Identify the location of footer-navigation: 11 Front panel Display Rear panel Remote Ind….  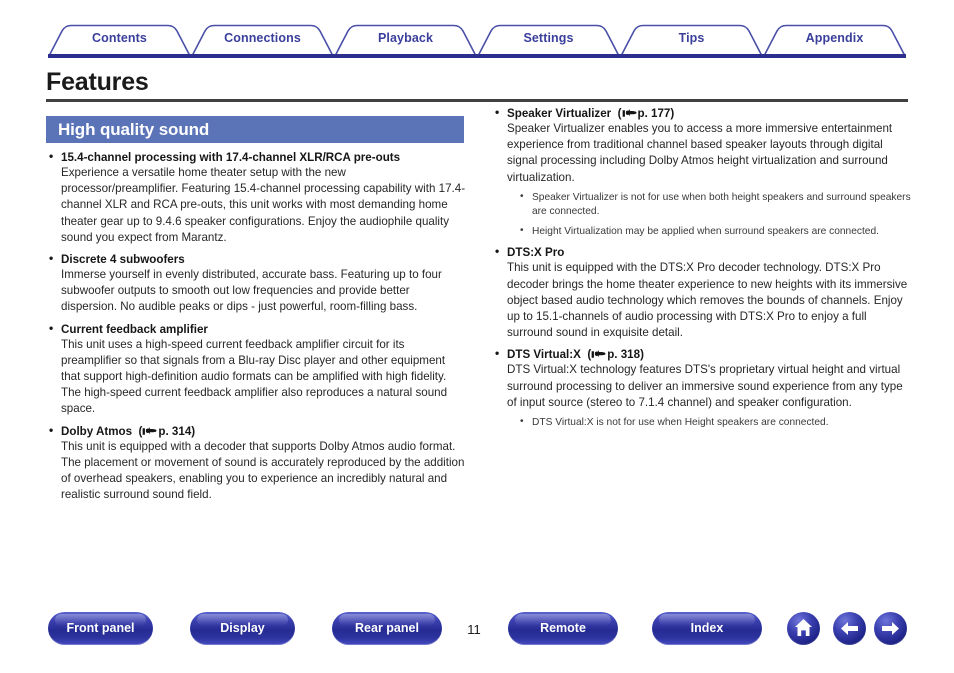
(477, 642).